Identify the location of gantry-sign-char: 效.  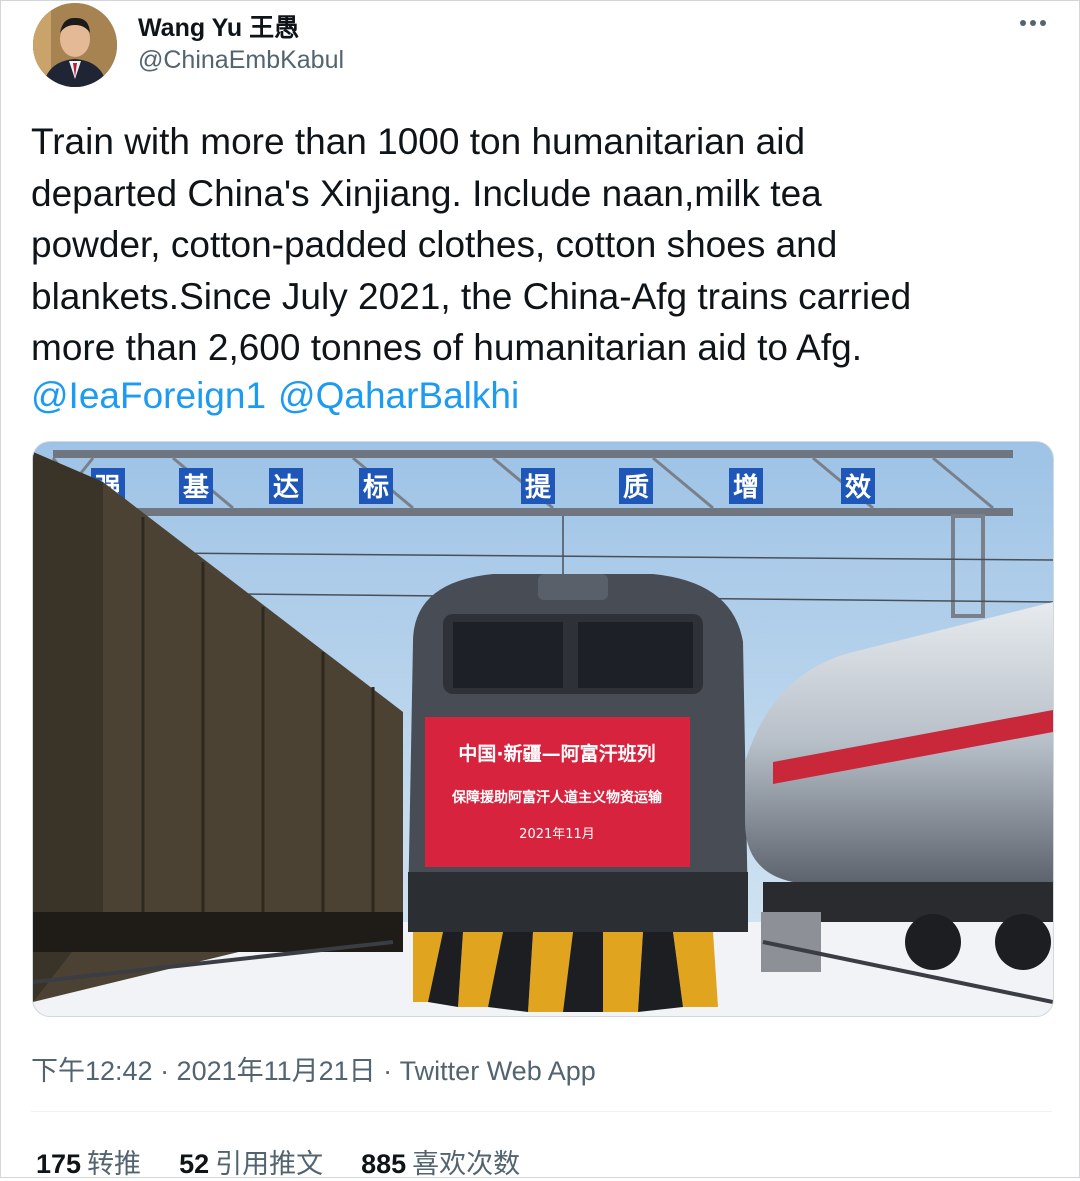
(858, 487).